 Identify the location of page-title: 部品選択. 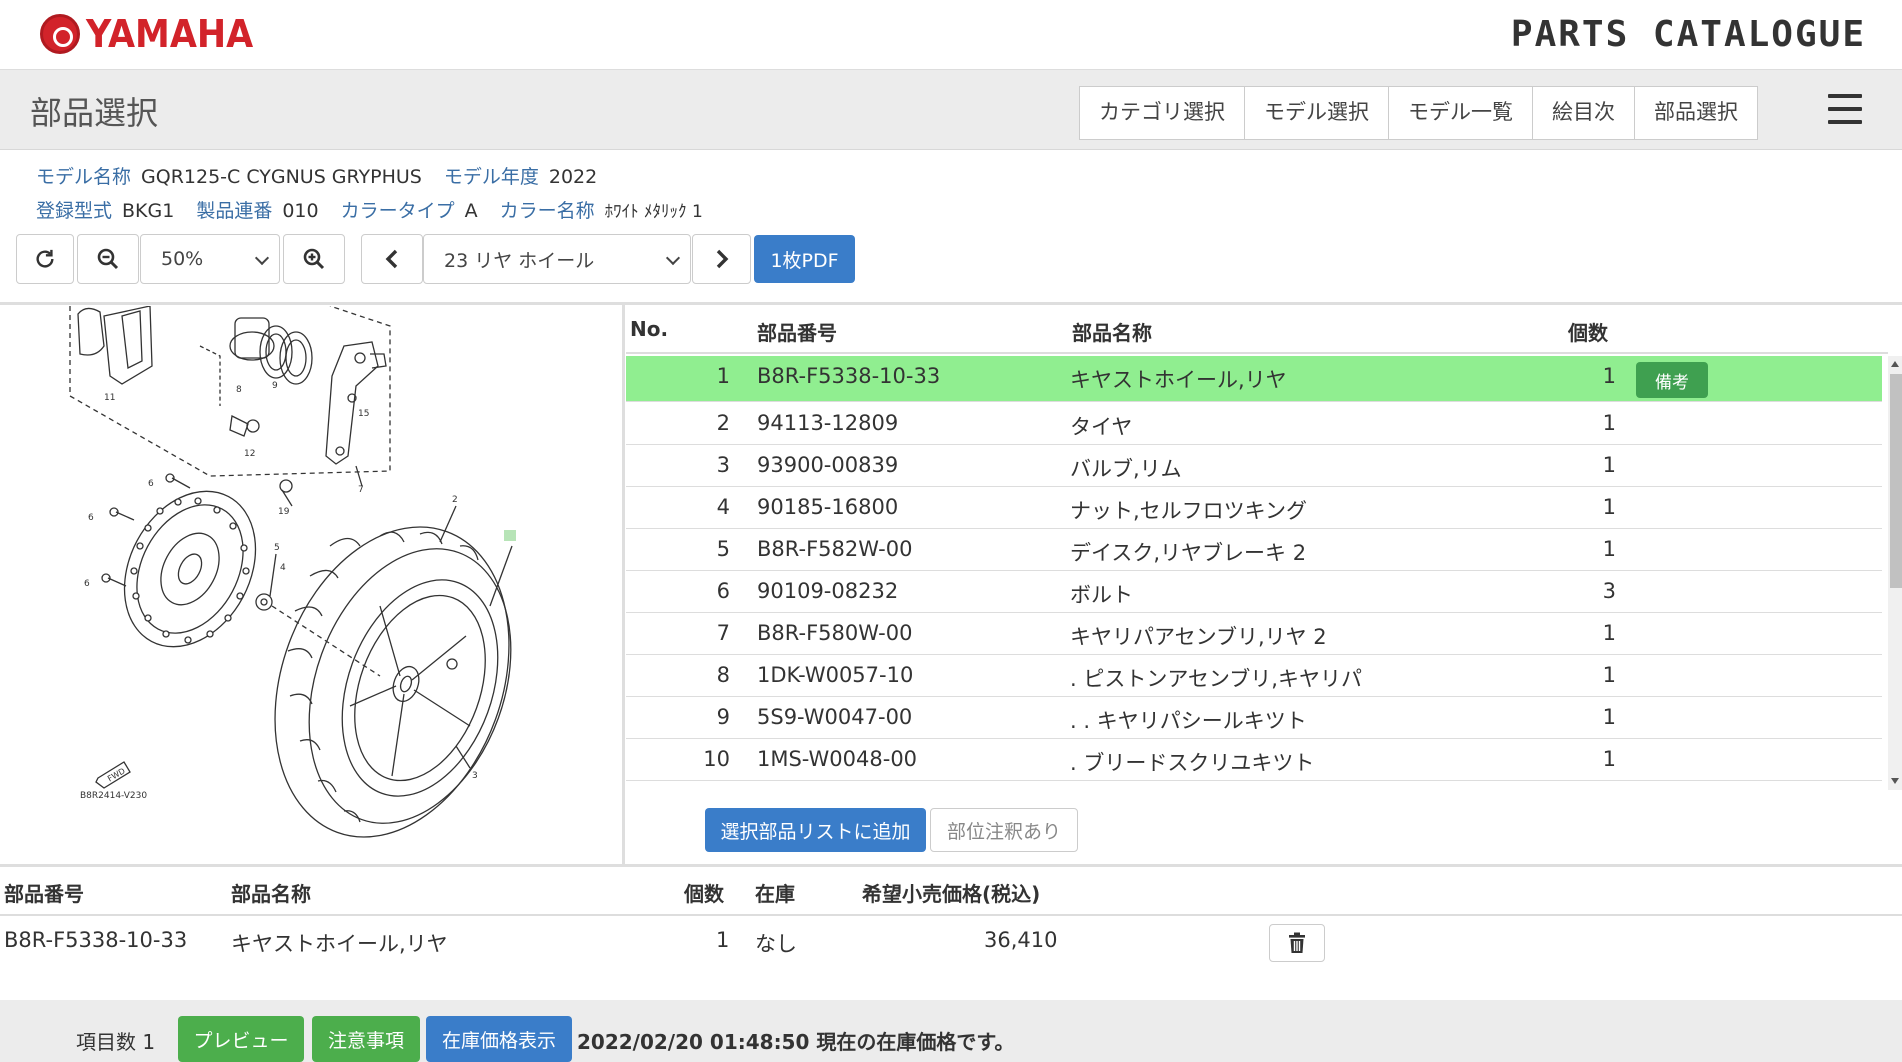
(94, 113).